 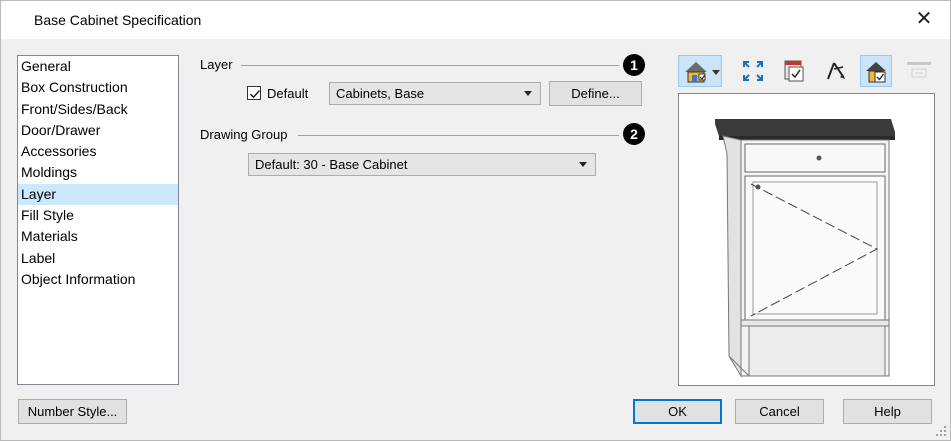 I want to click on callout-badge-1: 1, so click(x=634, y=65).